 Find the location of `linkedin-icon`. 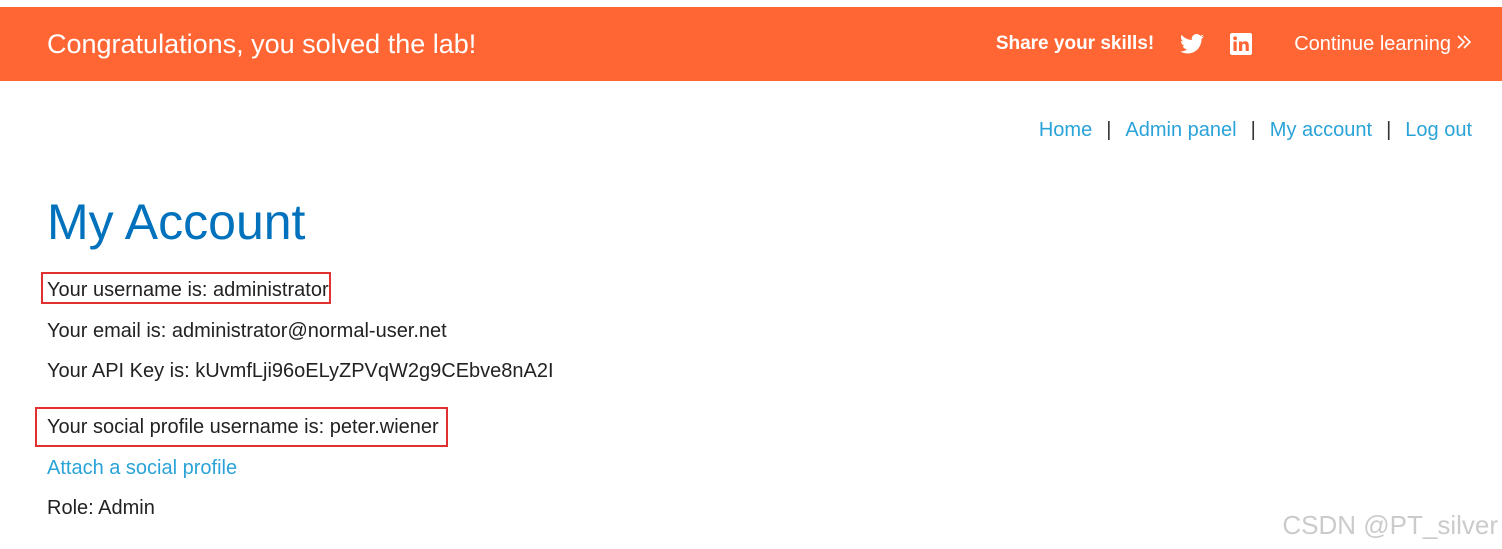

linkedin-icon is located at coordinates (1241, 44).